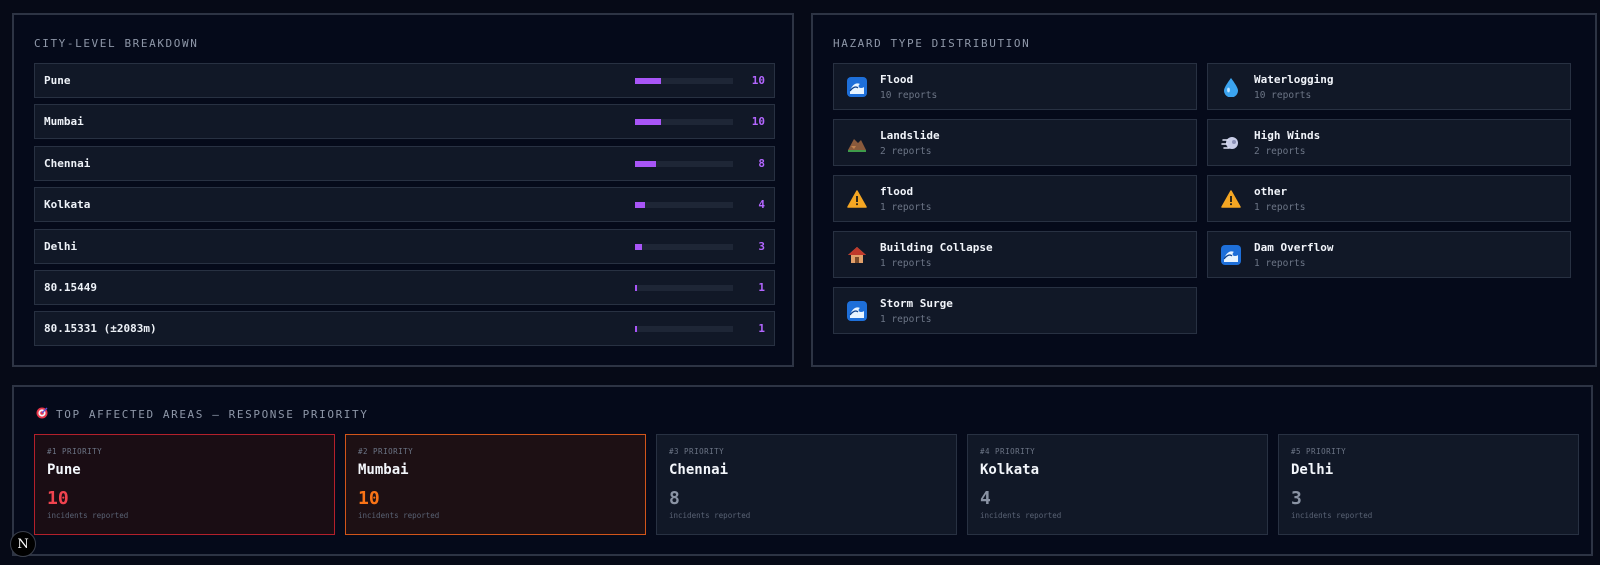  I want to click on hazard-name: Waterlogging, so click(1294, 79).